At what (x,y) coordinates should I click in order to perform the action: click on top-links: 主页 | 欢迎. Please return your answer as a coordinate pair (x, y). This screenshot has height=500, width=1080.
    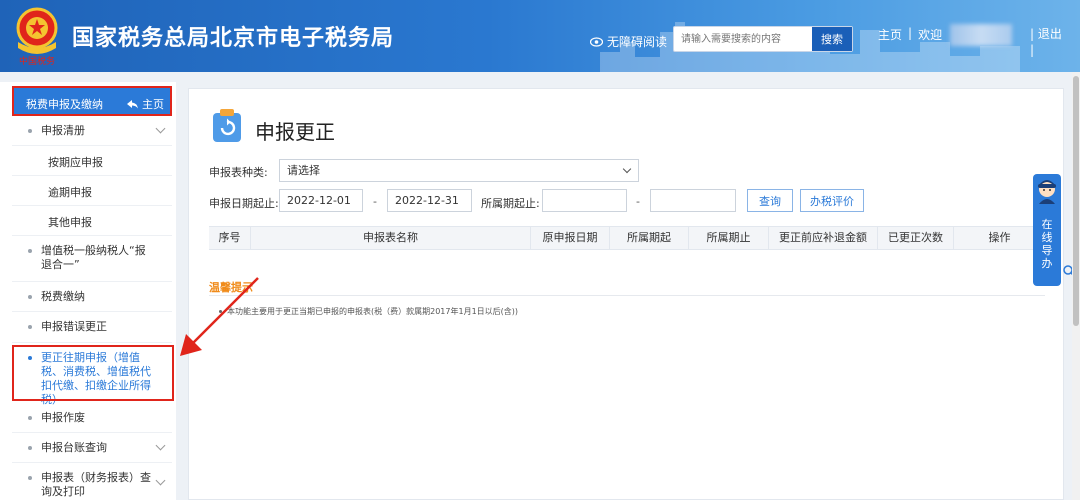
    Looking at the image, I should click on (910, 34).